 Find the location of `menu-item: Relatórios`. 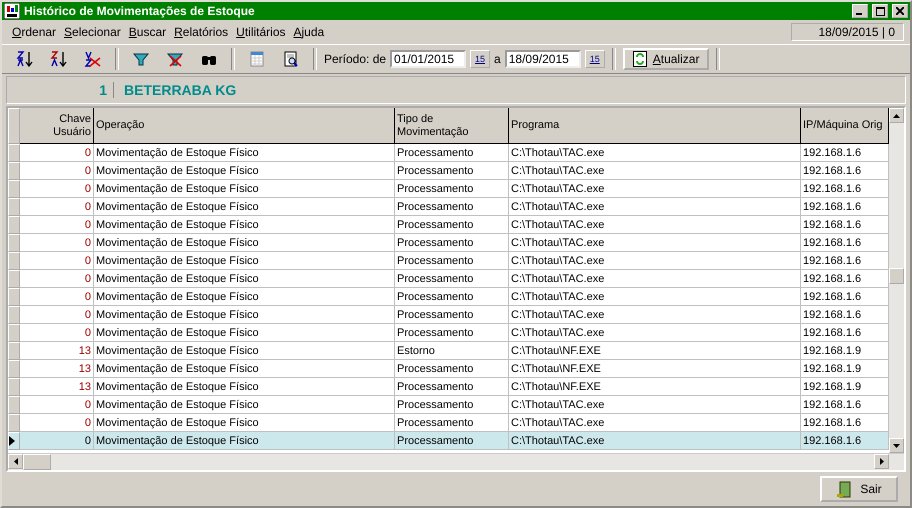

menu-item: Relatórios is located at coordinates (201, 32).